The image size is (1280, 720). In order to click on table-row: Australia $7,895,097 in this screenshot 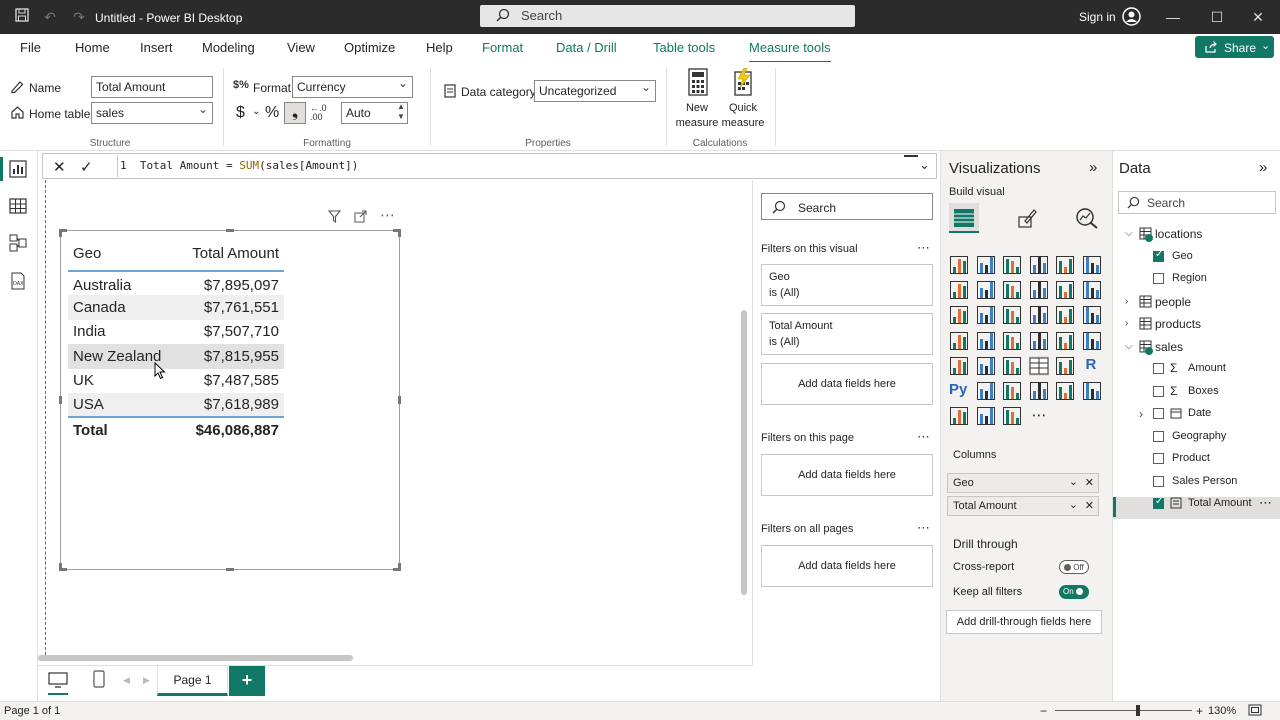, I will do `click(176, 283)`.